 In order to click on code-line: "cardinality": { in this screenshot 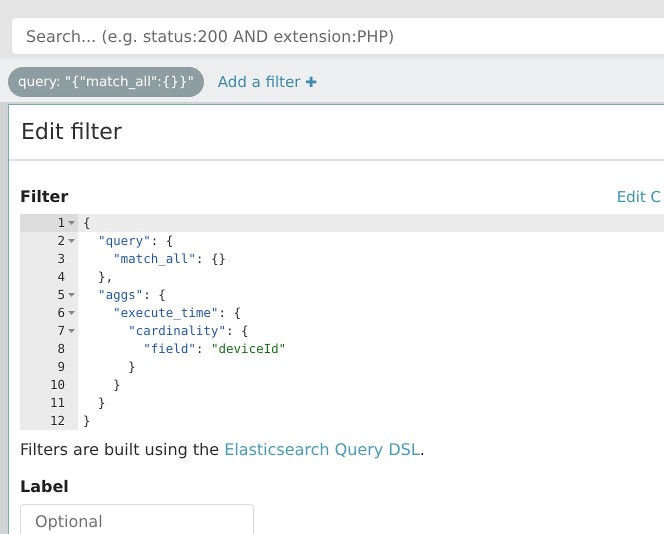, I will do `click(188, 331)`.